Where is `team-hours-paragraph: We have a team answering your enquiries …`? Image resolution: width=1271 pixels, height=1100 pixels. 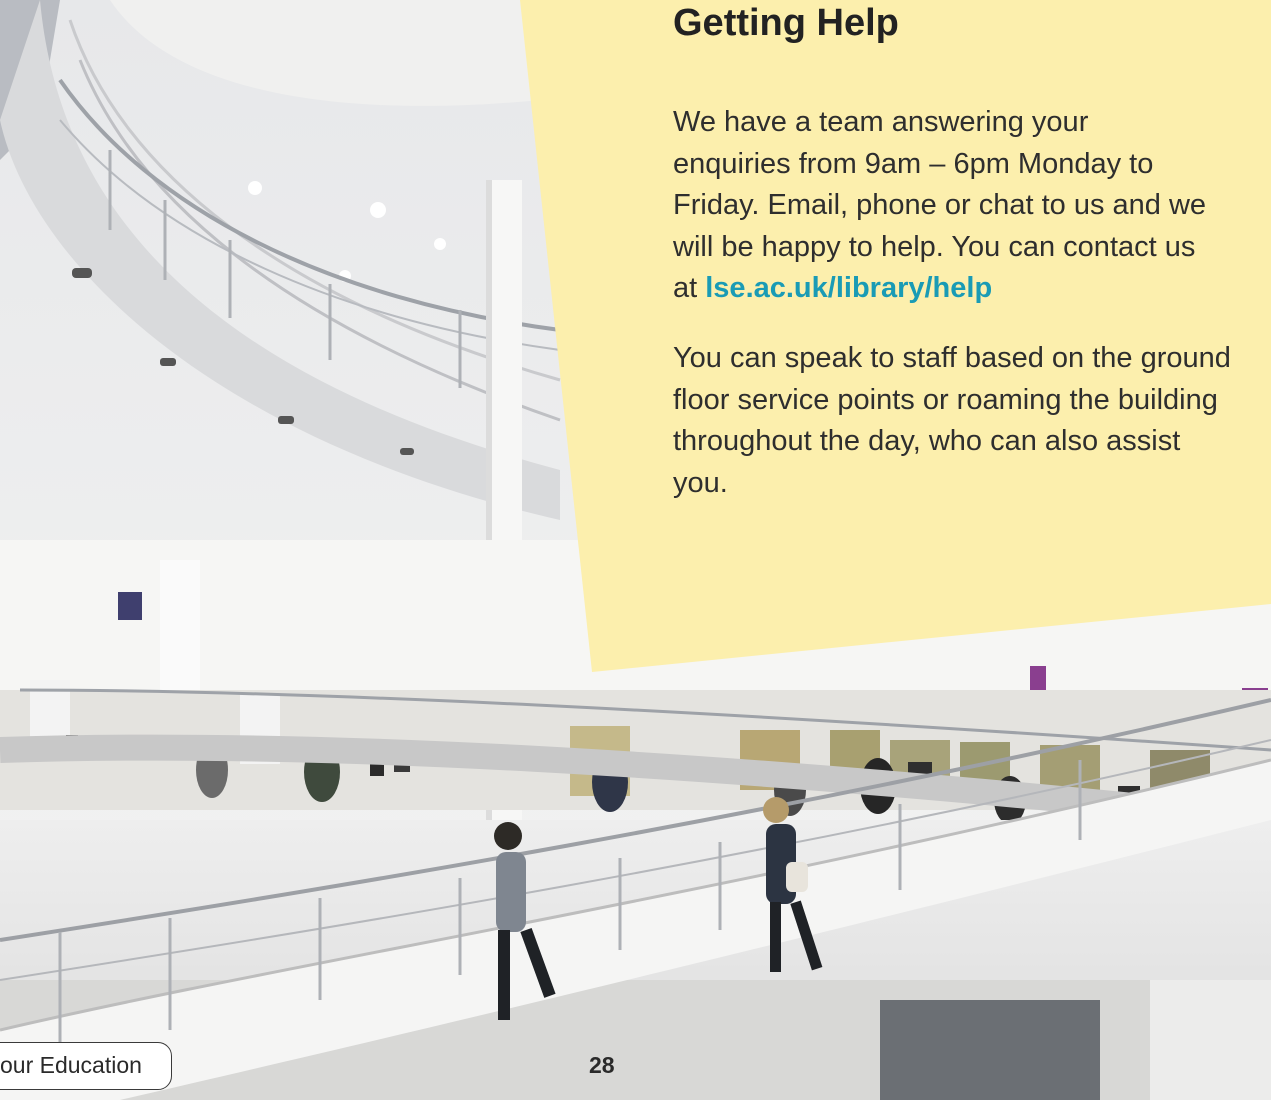
team-hours-paragraph: We have a team answering your enquiries … is located at coordinates (943, 206).